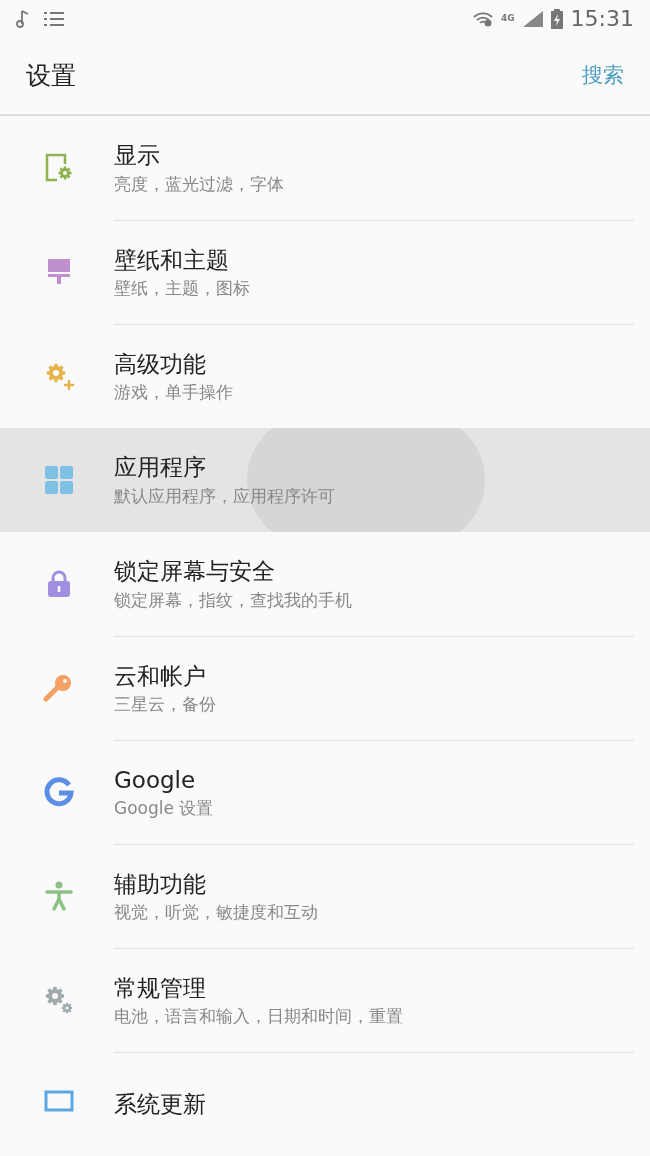 This screenshot has width=650, height=1156. Describe the element at coordinates (51, 75) in the screenshot. I see `page-title: 设置` at that location.